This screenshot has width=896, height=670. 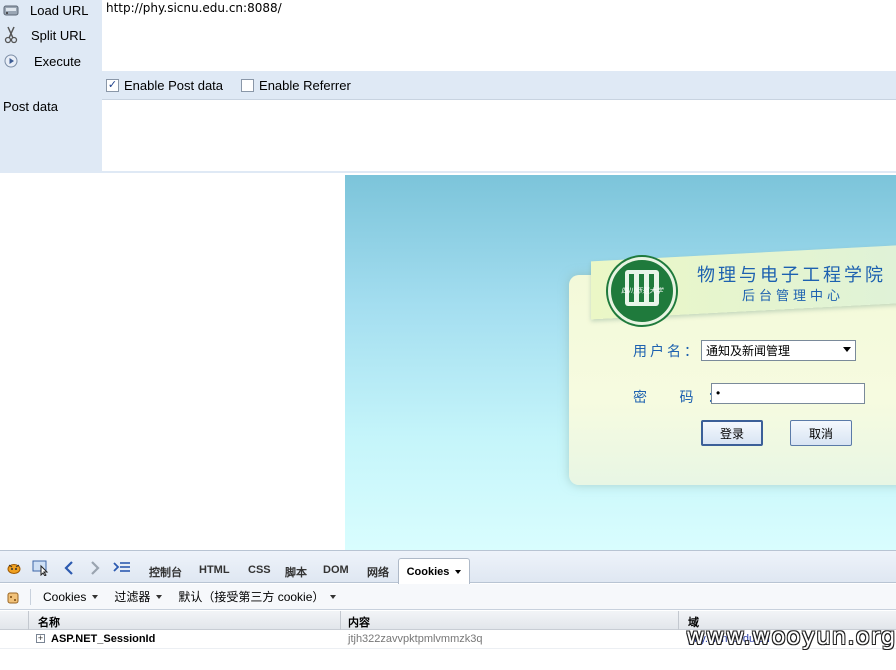 I want to click on cookie-policy-menu: 默认（接受第三方 cookie）, so click(x=257, y=596).